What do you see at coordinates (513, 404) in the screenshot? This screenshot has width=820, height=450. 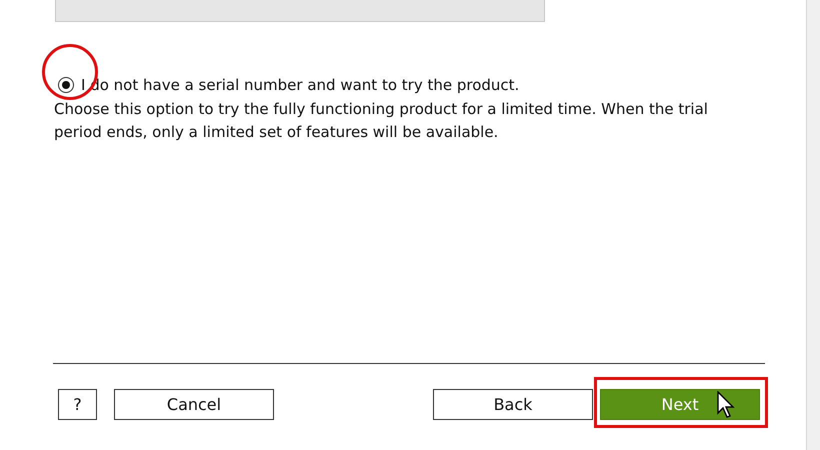 I see `back-button: Back` at bounding box center [513, 404].